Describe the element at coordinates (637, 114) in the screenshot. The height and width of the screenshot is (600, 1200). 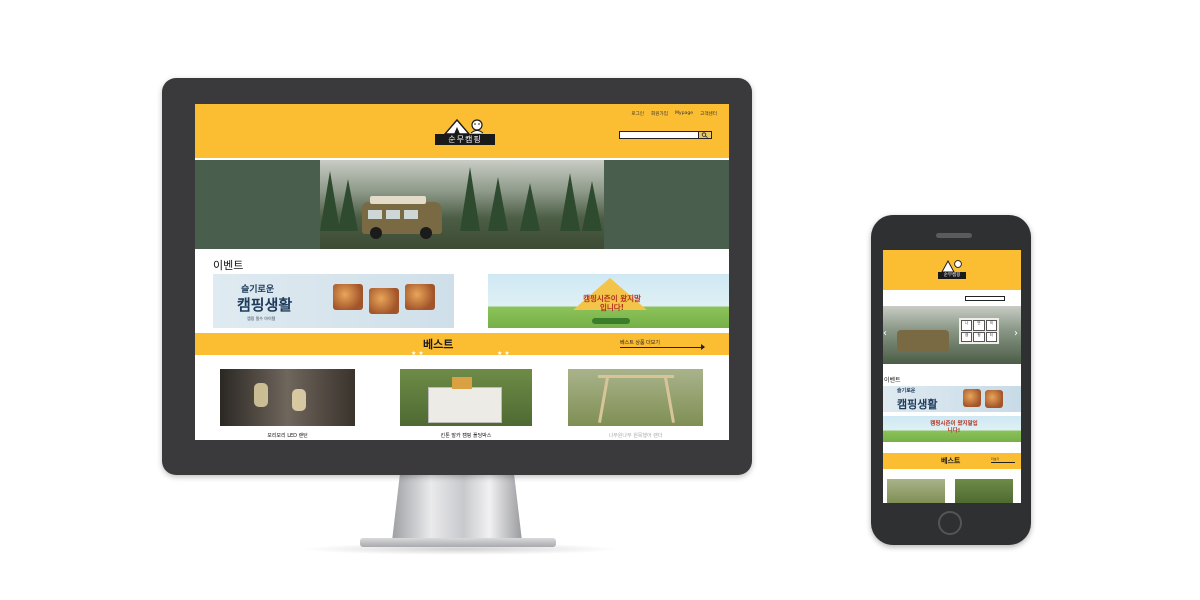
I see `nav-login-link: 로그인` at that location.